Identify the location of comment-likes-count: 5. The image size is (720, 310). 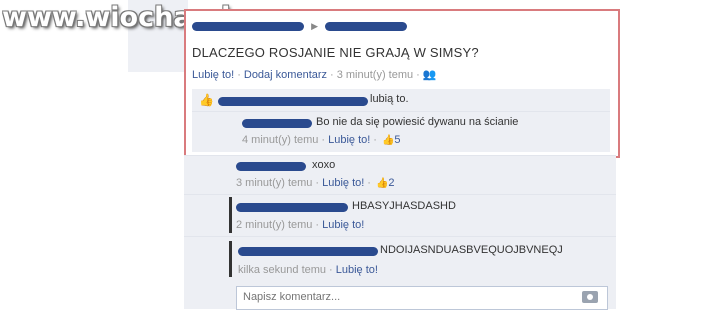
(397, 140).